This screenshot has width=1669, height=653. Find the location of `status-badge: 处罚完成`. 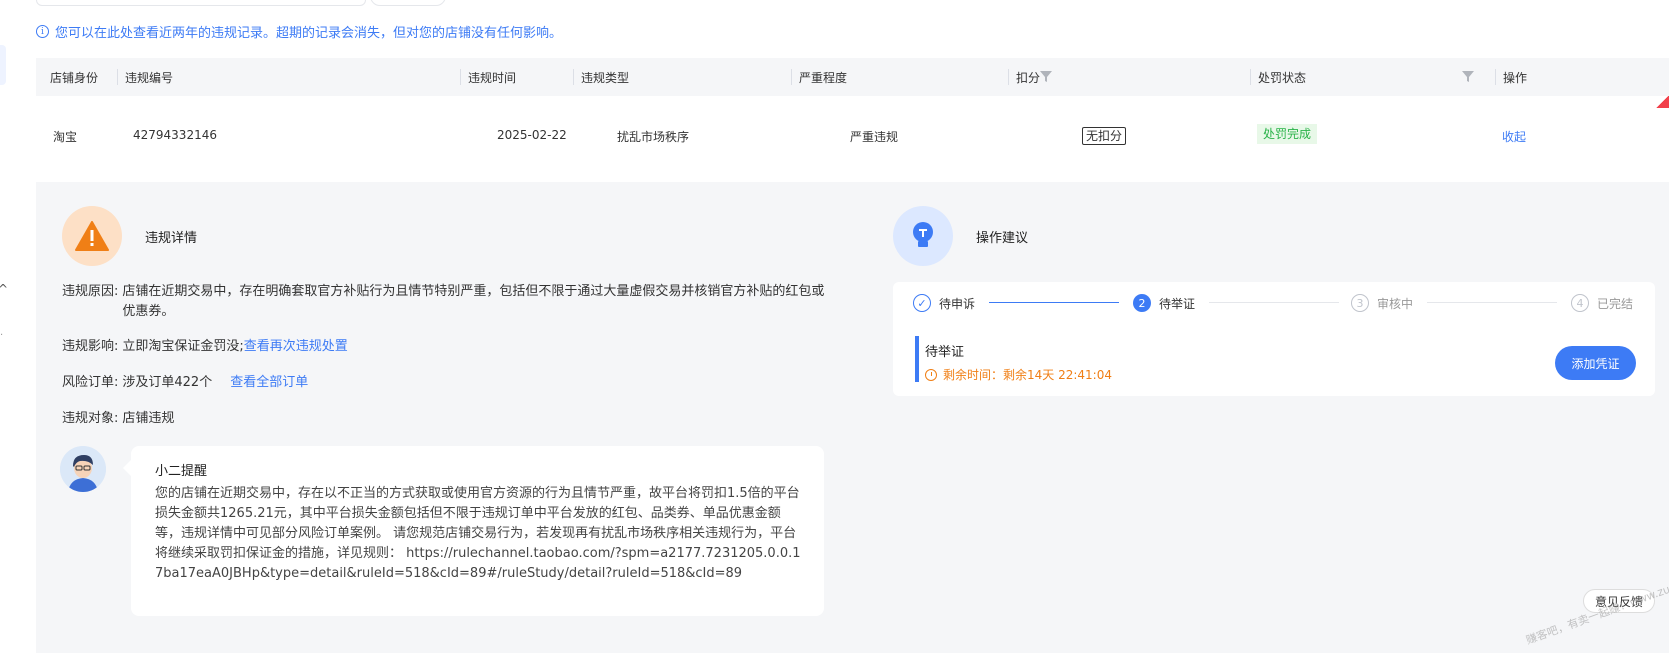

status-badge: 处罚完成 is located at coordinates (1287, 134).